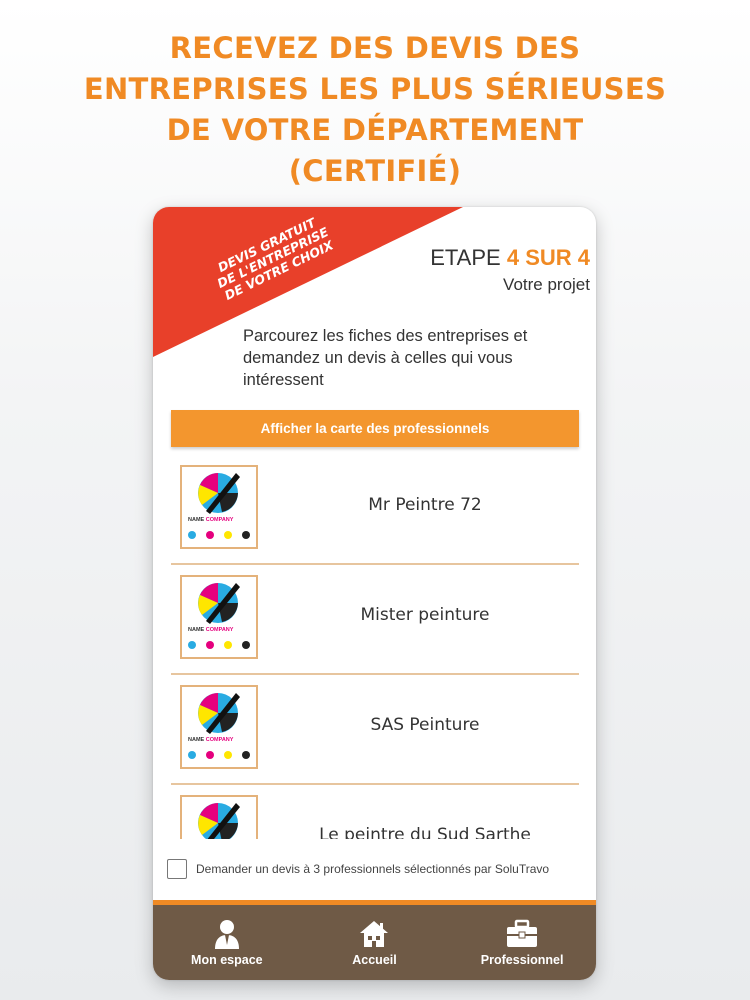 The height and width of the screenshot is (1000, 750). Describe the element at coordinates (375, 171) in the screenshot. I see `headline-line: (CERTIFIÉ)` at that location.